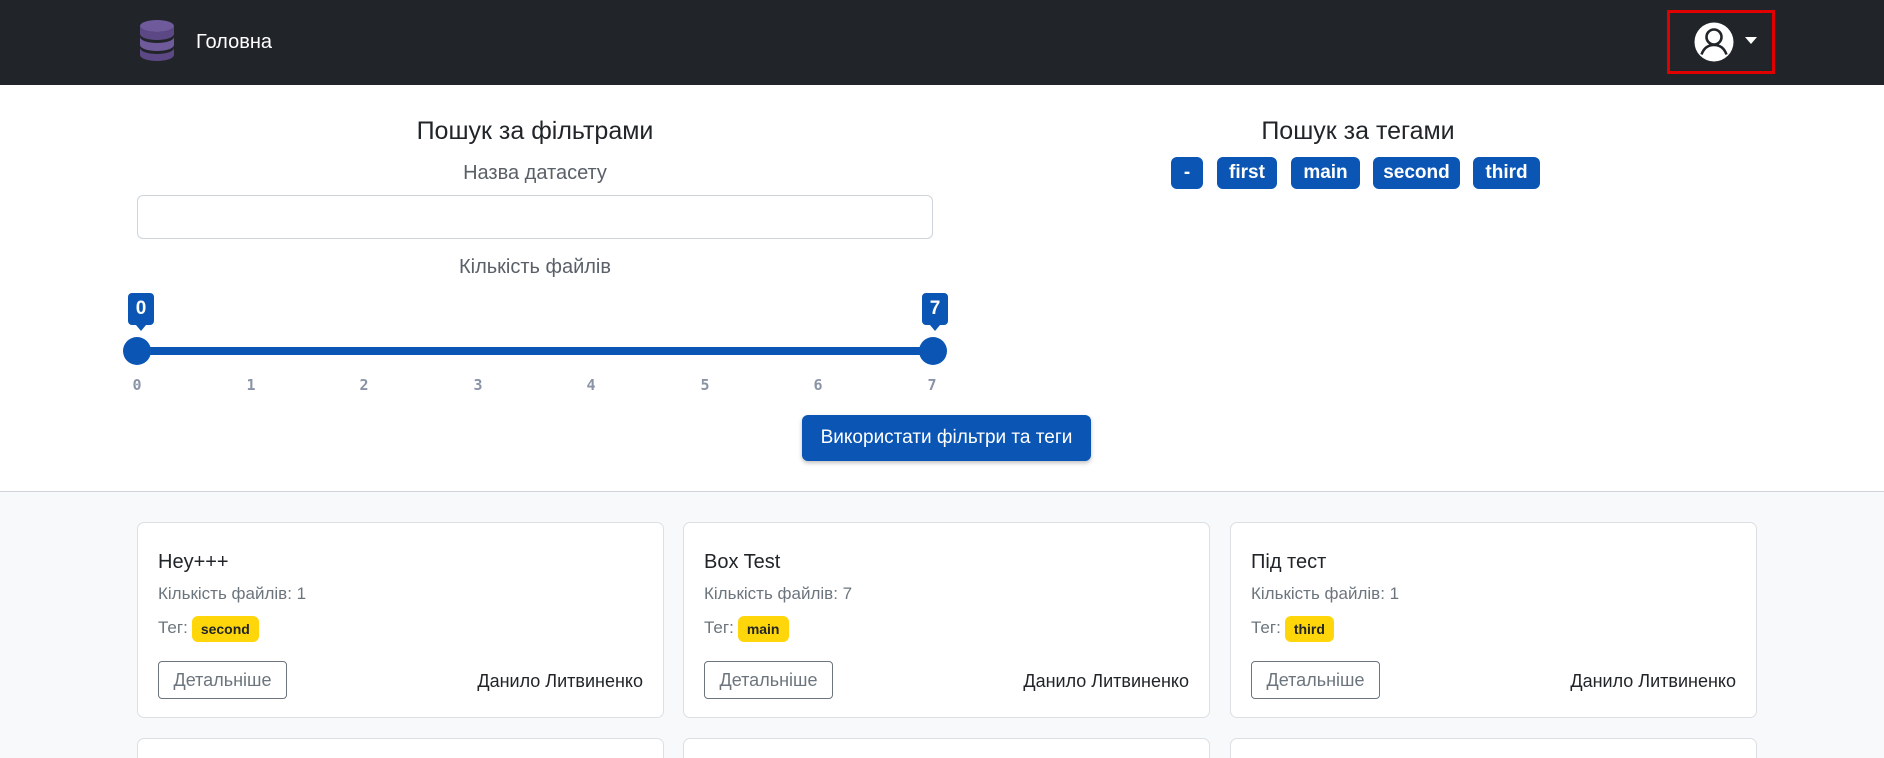 The image size is (1884, 758). I want to click on top-navbar: Головна, so click(942, 42).